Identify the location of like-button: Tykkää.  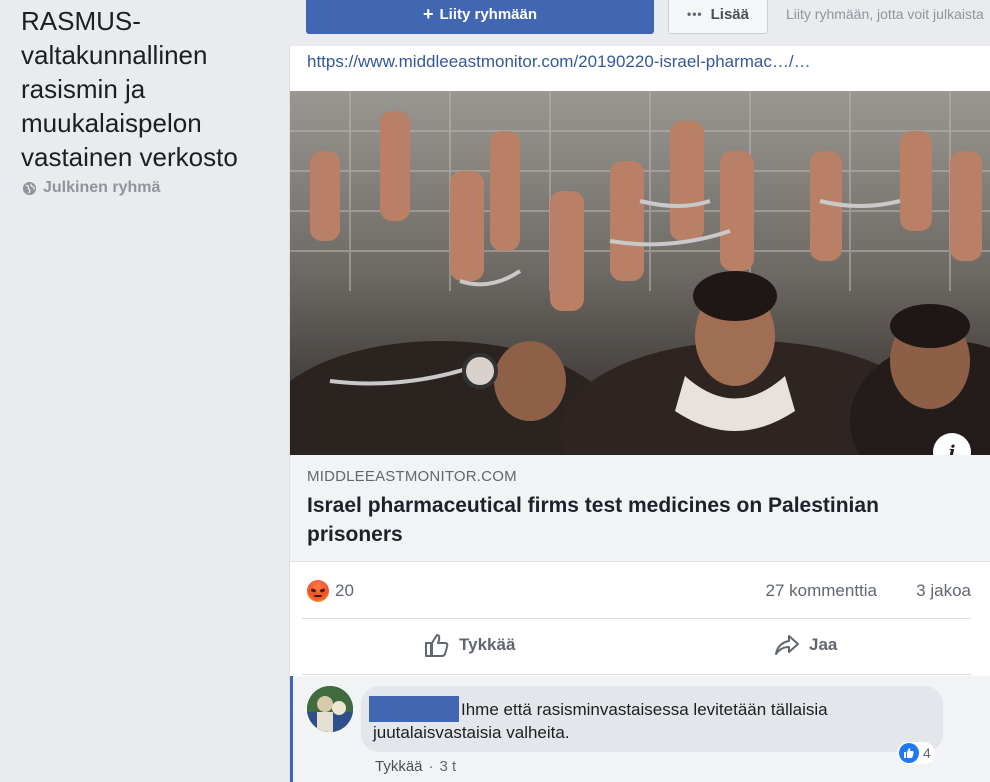
(469, 645).